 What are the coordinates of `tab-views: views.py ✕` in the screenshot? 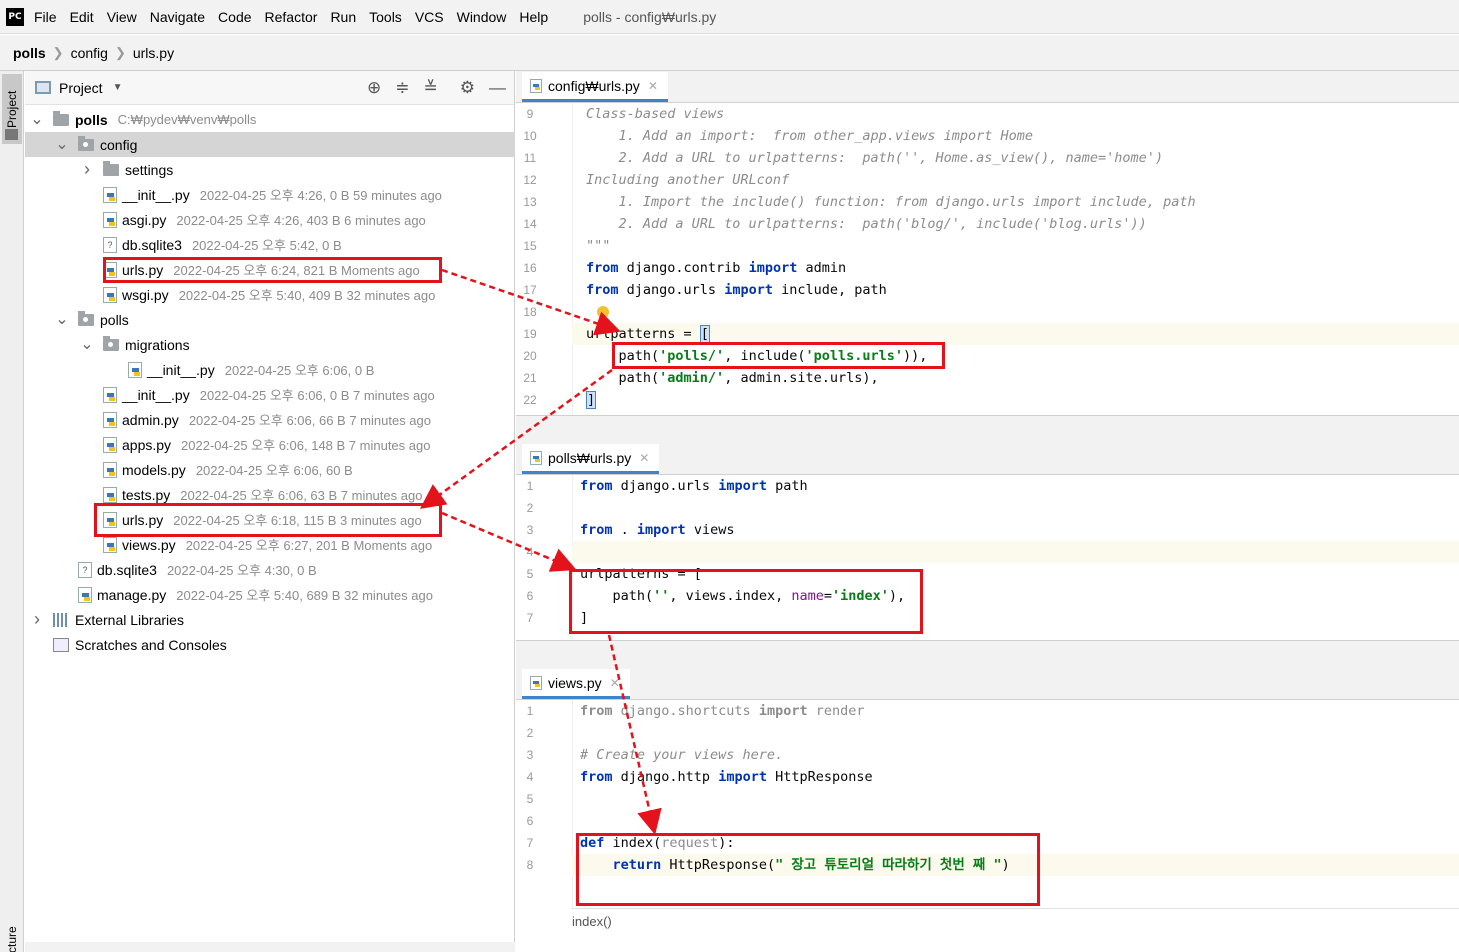 It's located at (576, 684).